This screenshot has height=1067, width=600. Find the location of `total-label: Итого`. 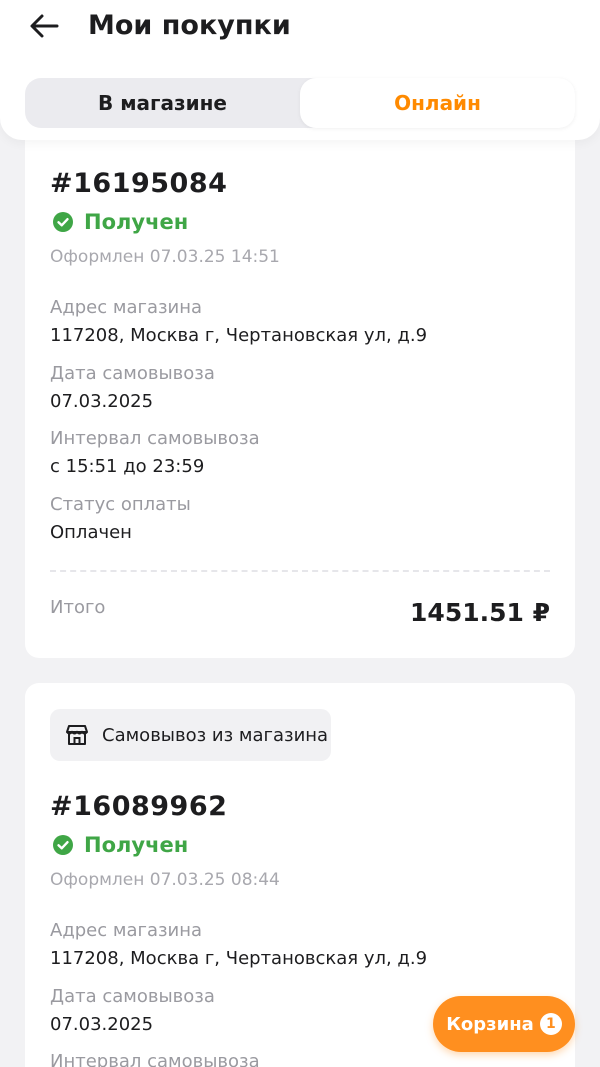

total-label: Итого is located at coordinates (78, 607).